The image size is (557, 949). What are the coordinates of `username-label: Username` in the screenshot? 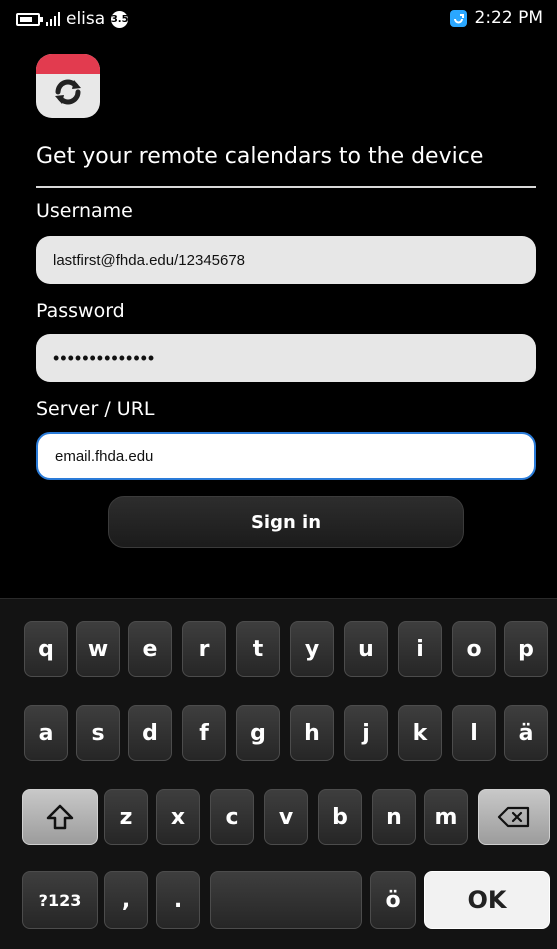 It's located at (84, 211).